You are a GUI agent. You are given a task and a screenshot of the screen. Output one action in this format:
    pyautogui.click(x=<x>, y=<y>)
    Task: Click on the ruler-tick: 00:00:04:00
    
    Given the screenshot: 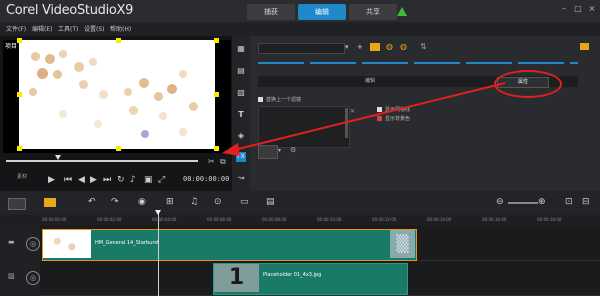 What is the action you would take?
    pyautogui.click(x=164, y=219)
    